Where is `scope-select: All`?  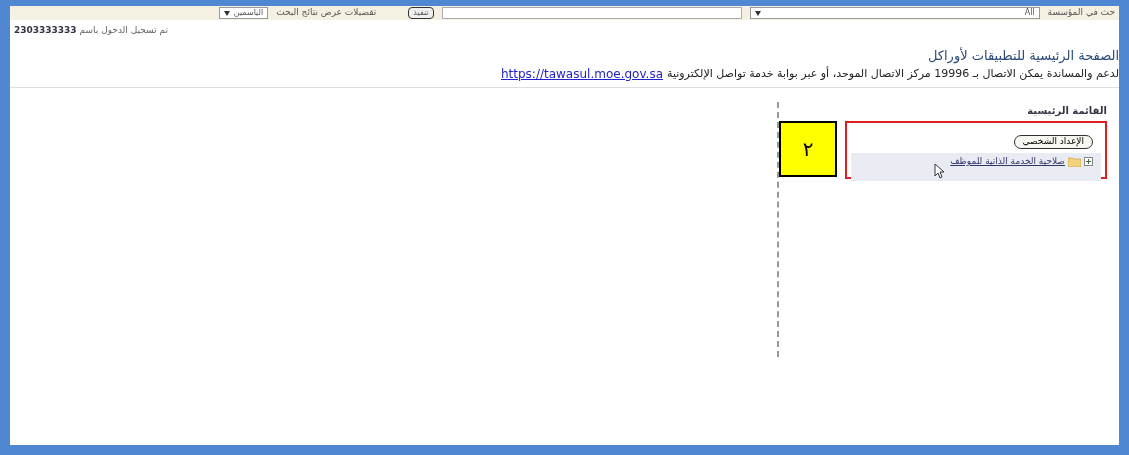
scope-select: All is located at coordinates (894, 13).